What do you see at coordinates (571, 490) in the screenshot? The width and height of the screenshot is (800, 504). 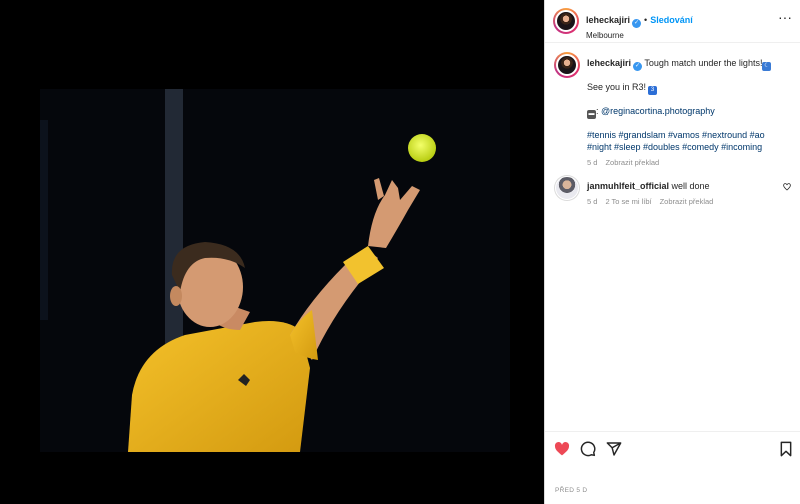 I see `post-timestamp: PŘED 5 D` at bounding box center [571, 490].